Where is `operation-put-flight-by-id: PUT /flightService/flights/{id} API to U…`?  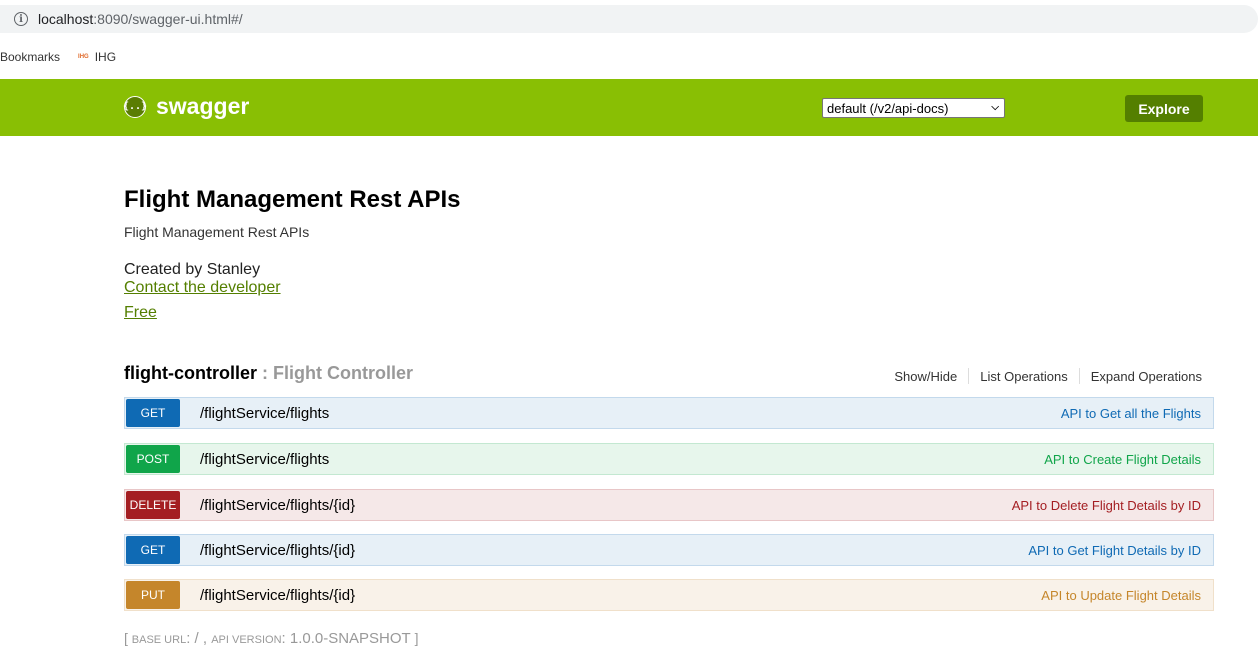 operation-put-flight-by-id: PUT /flightService/flights/{id} API to U… is located at coordinates (669, 595).